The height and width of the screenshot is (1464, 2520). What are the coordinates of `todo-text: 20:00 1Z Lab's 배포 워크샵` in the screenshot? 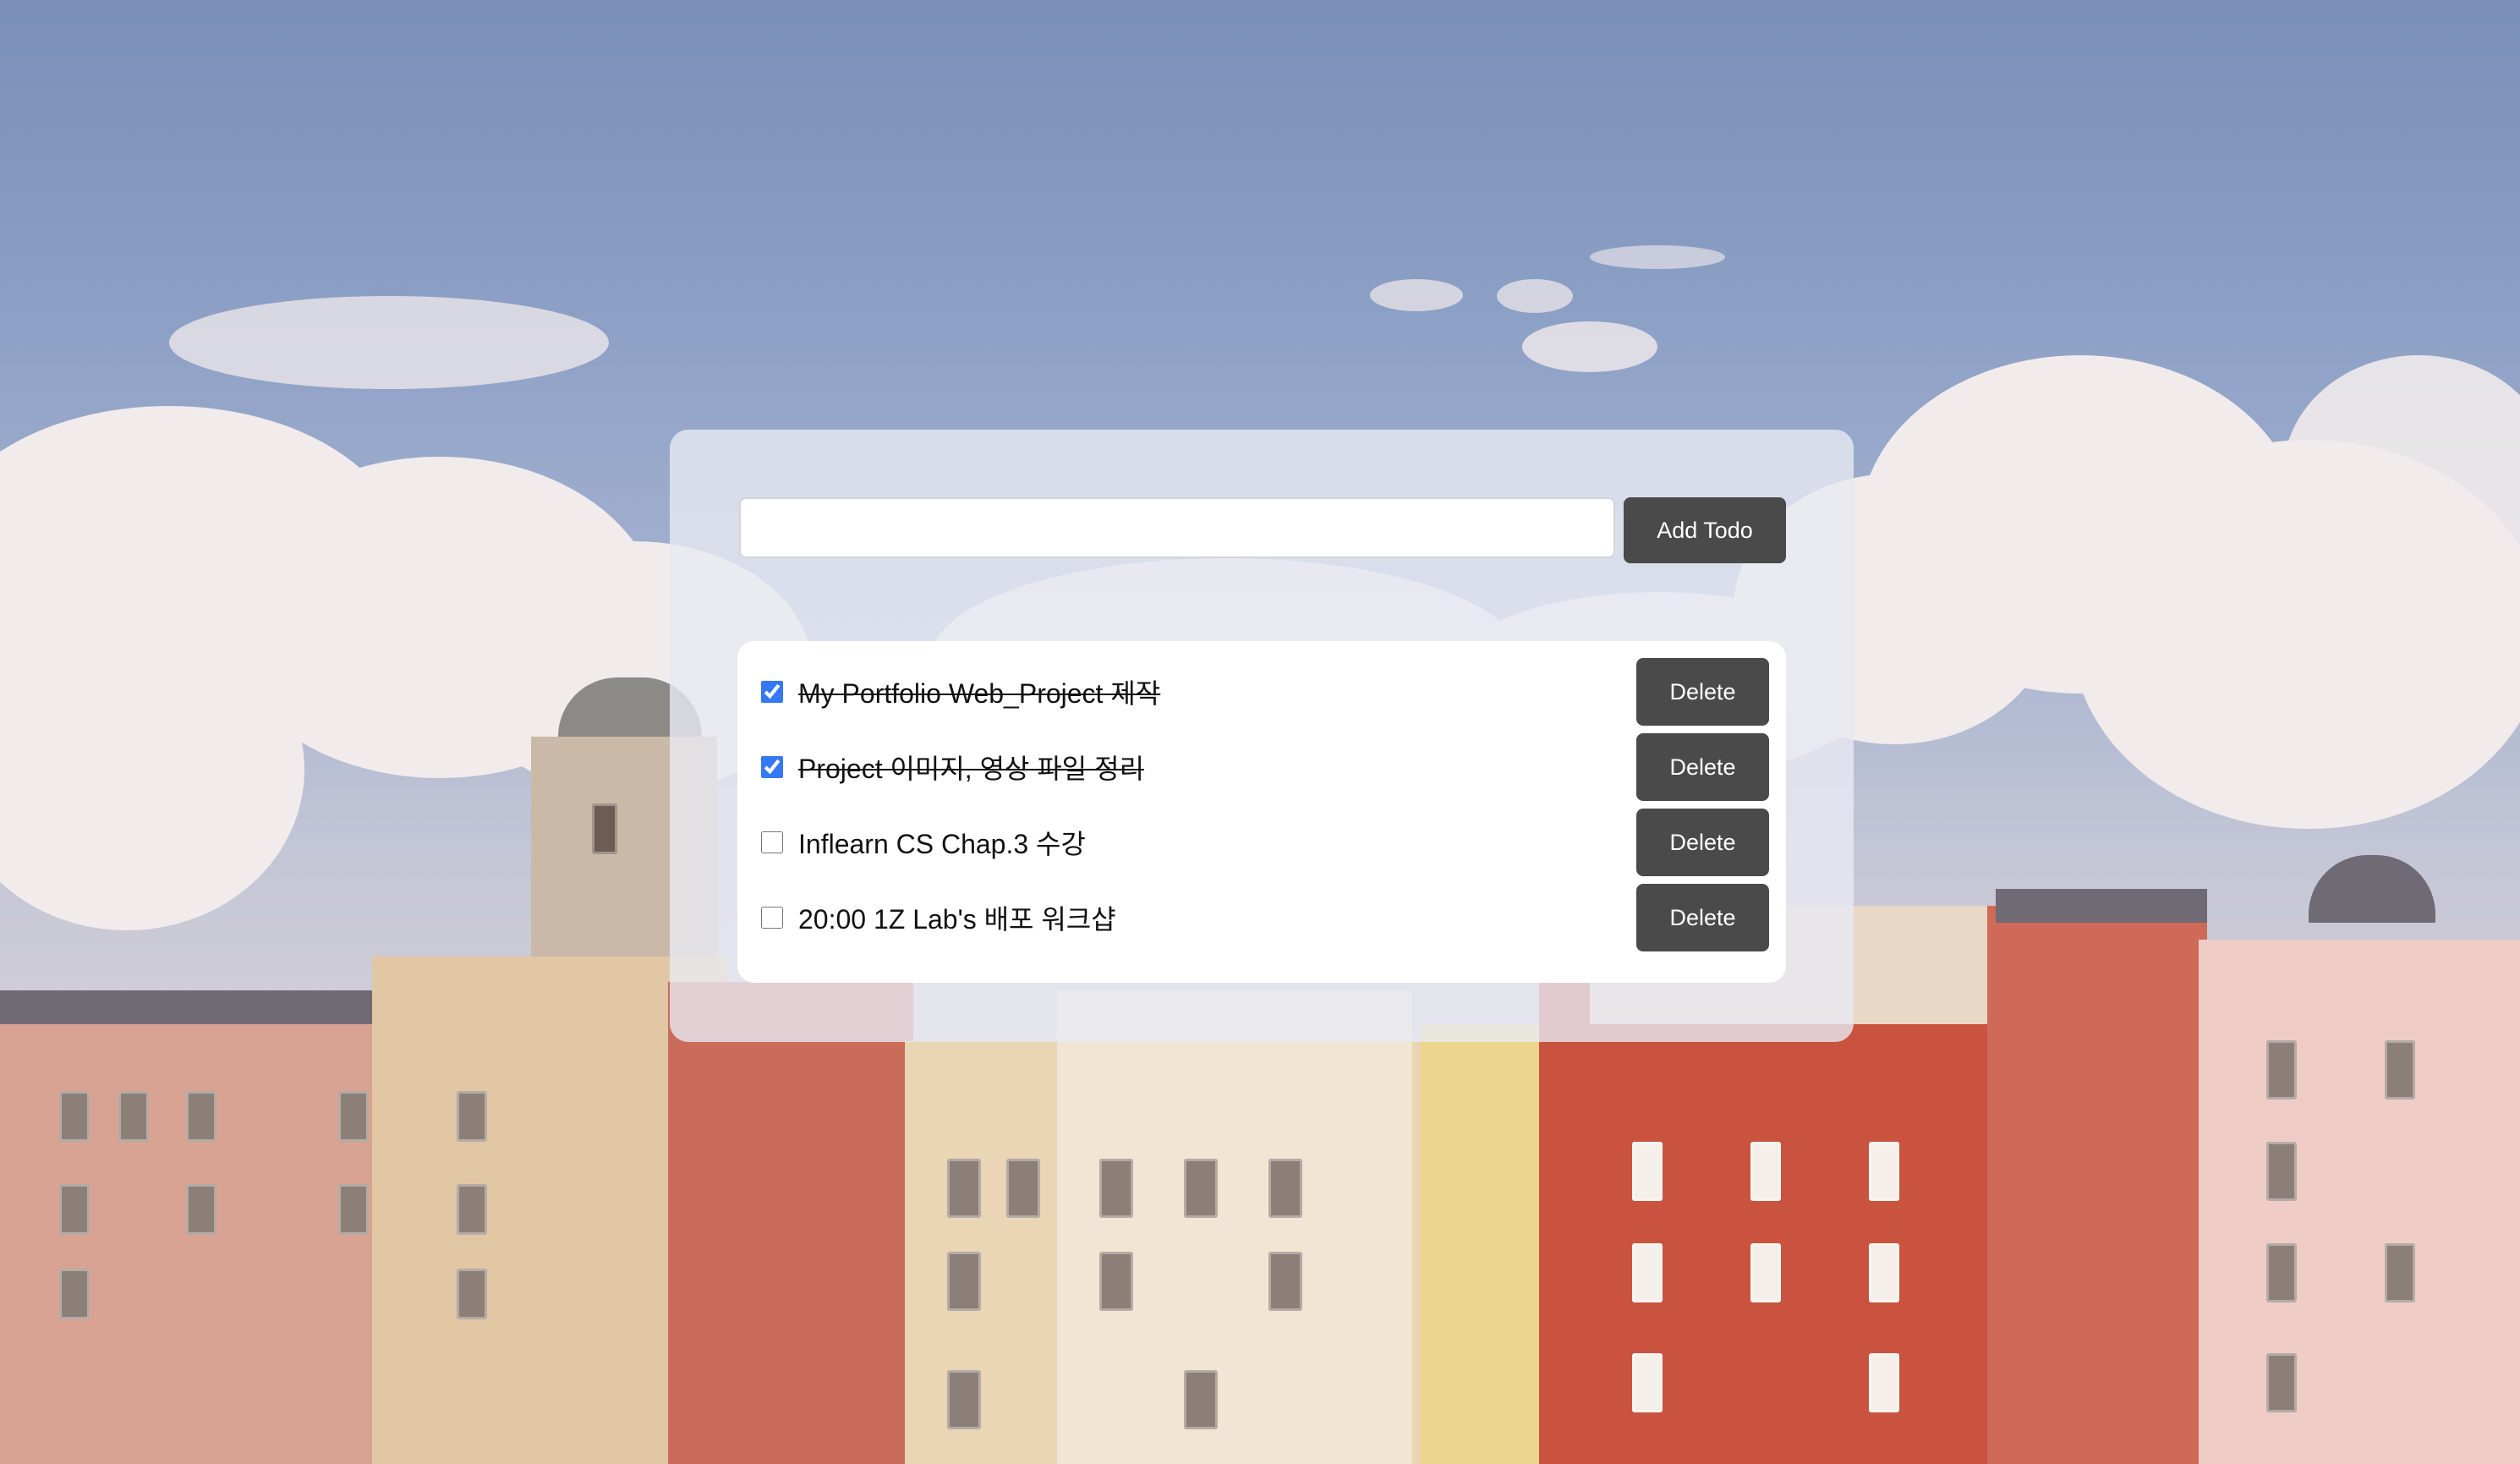 It's located at (957, 919).